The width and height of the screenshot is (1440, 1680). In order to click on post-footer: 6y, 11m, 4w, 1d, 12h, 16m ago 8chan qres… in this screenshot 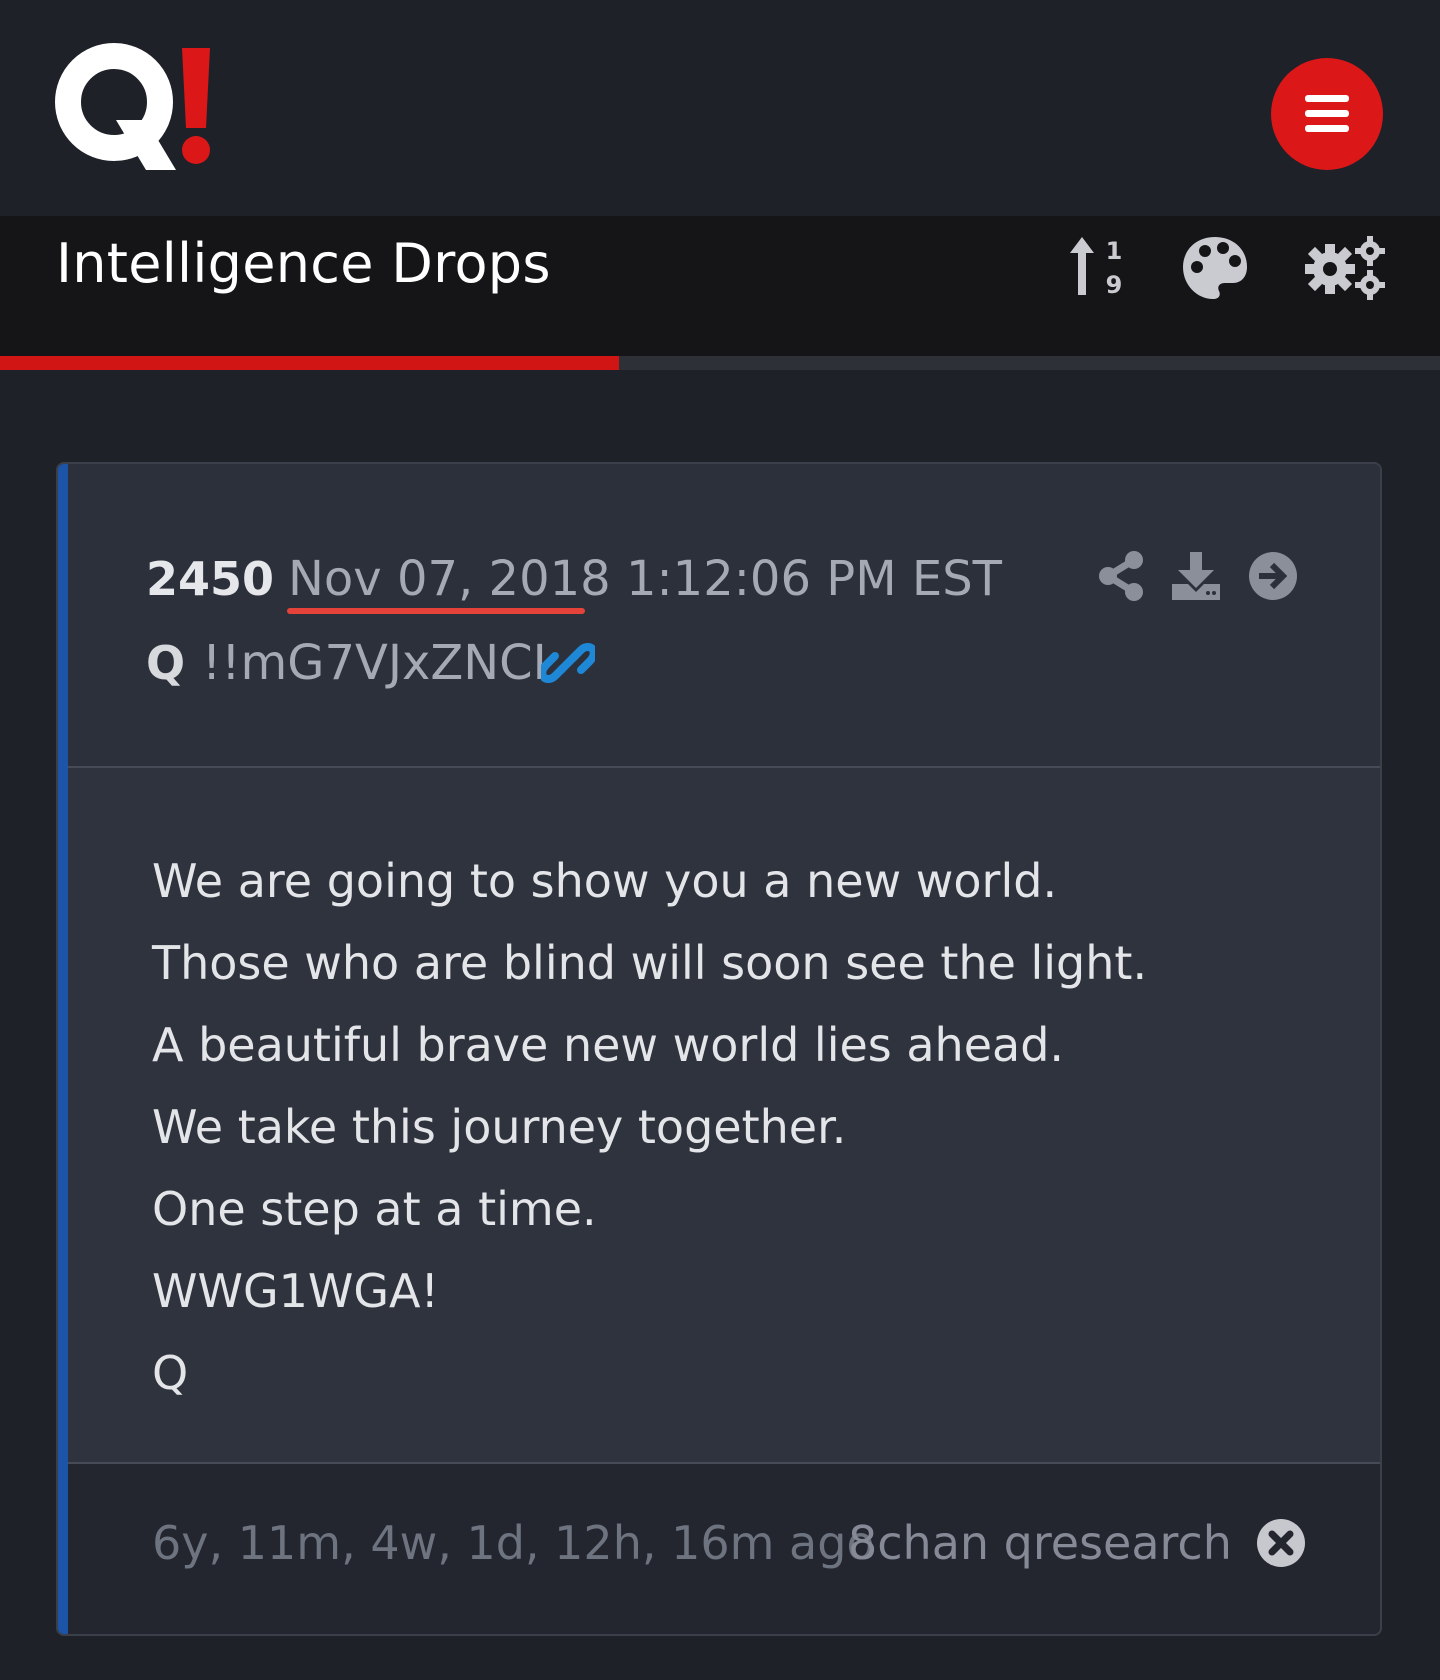, I will do `click(724, 1549)`.